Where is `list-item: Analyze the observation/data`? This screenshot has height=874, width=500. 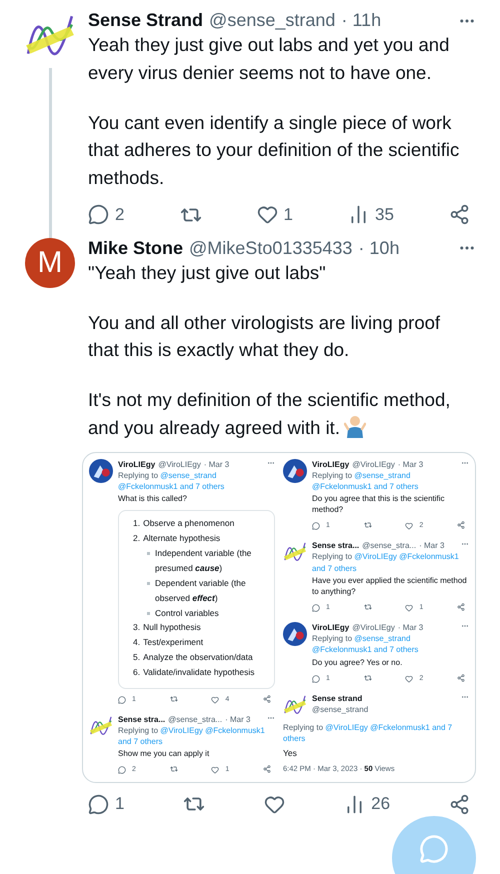
list-item: Analyze the observation/data is located at coordinates (198, 657).